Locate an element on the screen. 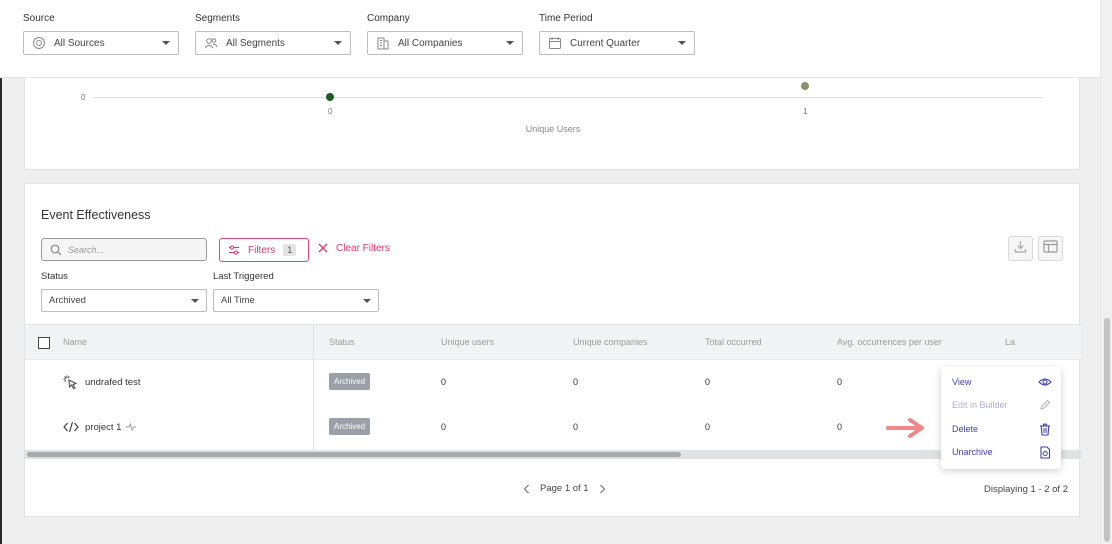 This screenshot has height=544, width=1112. column-header-unique-companies: Unique companies is located at coordinates (610, 342).